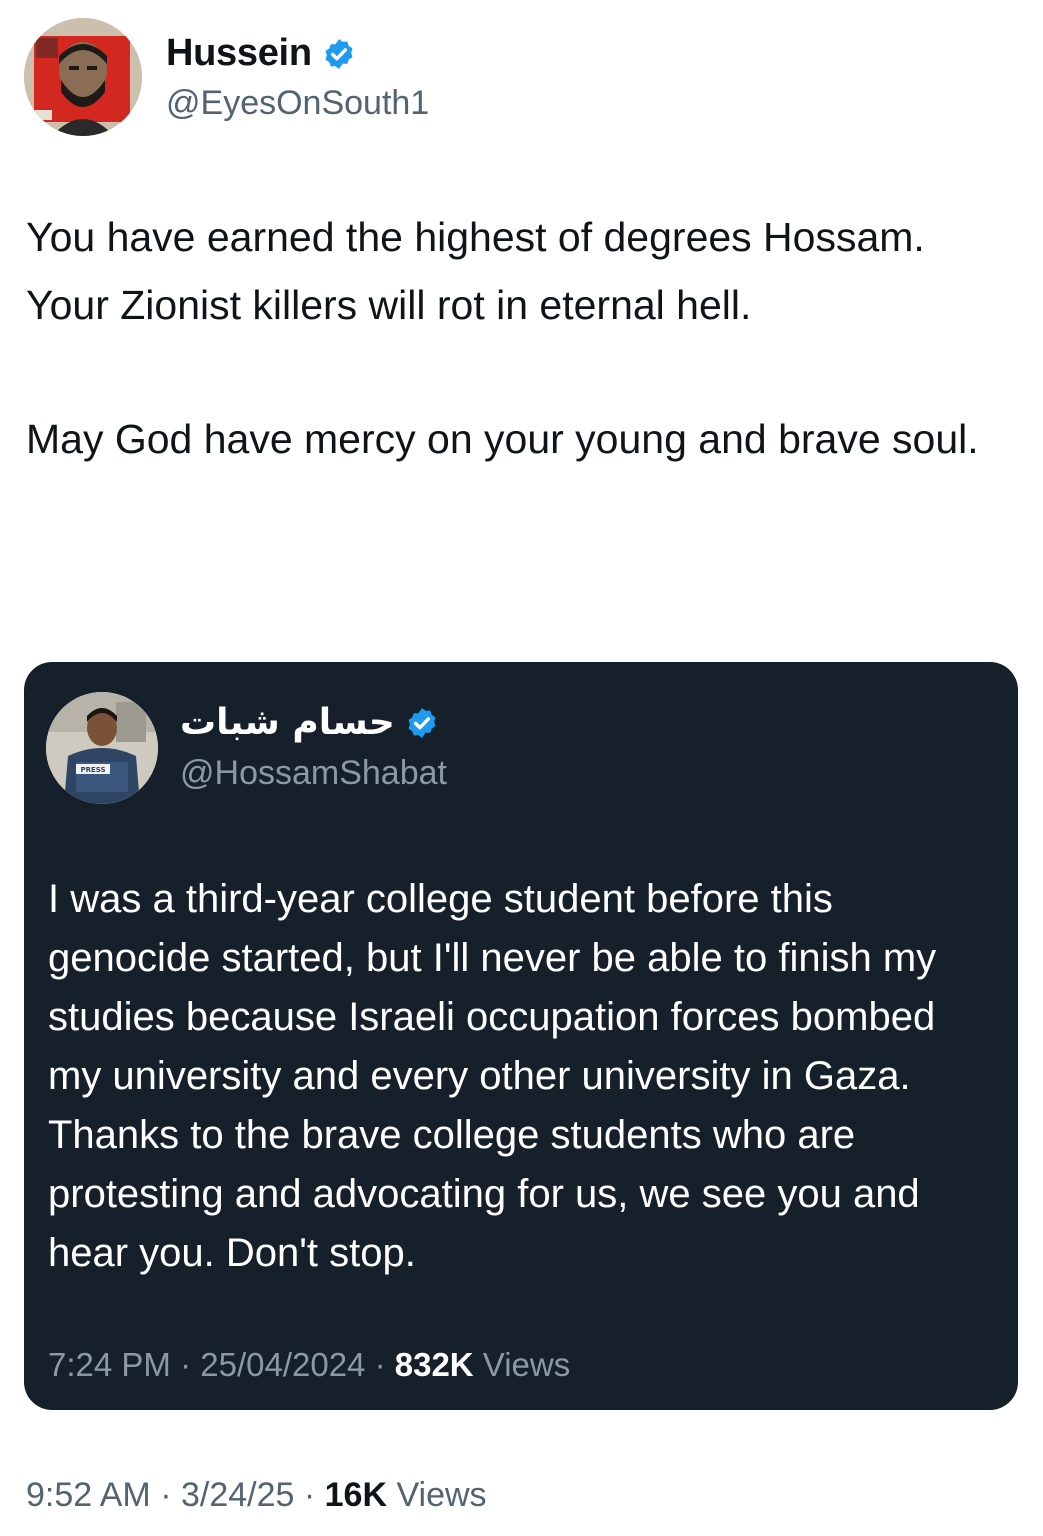  I want to click on author-handle: @EyesOnSouth1, so click(297, 103).